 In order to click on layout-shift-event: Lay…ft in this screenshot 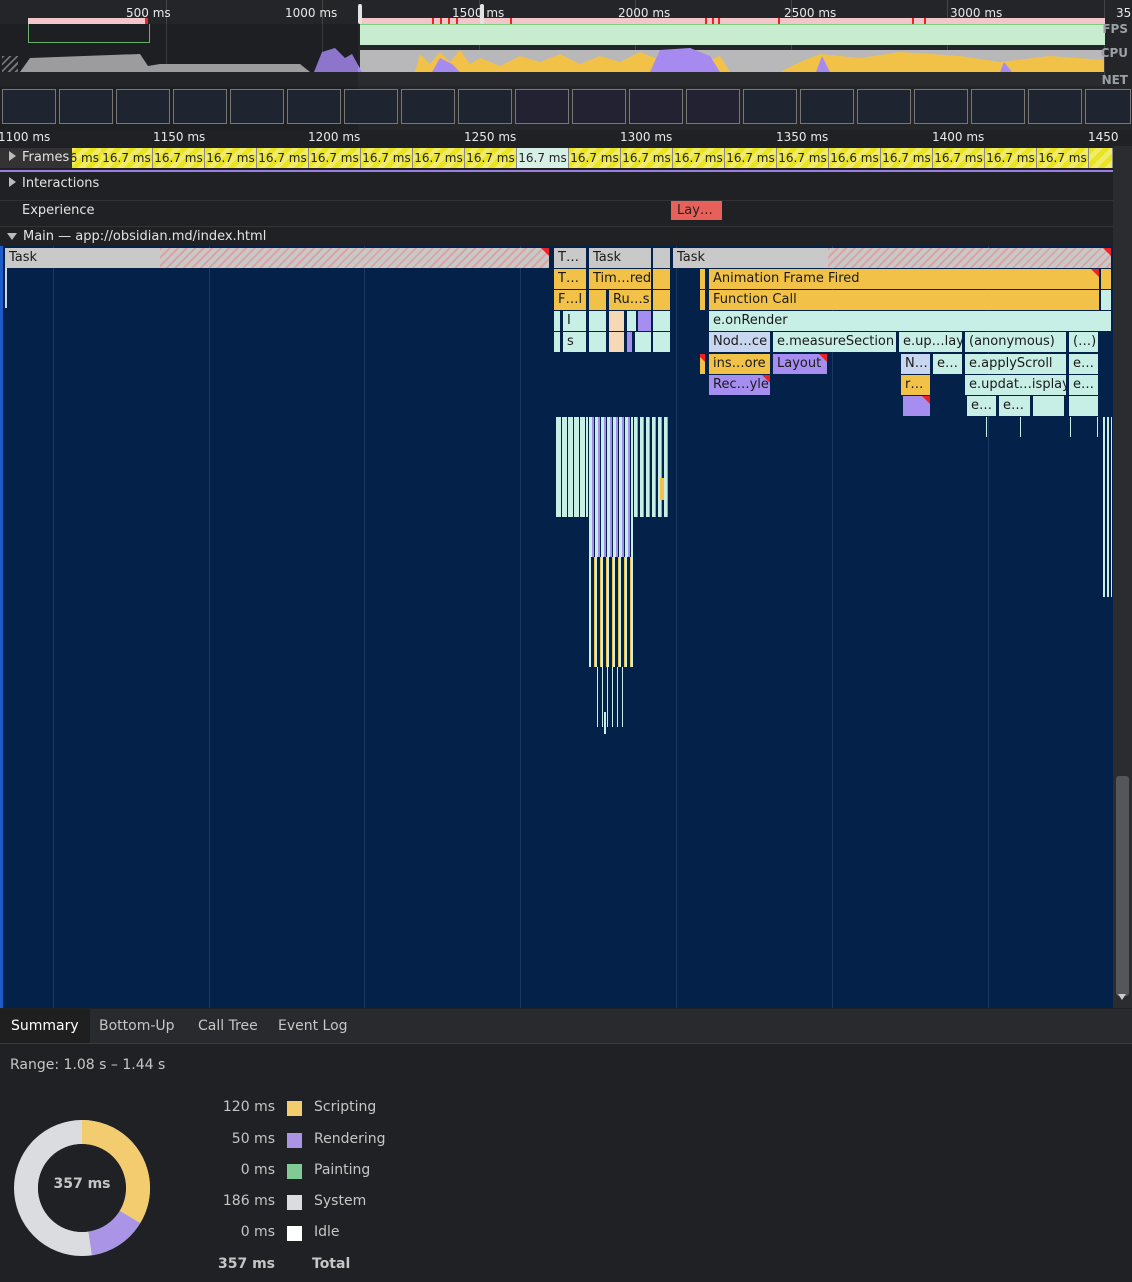, I will do `click(696, 219)`.